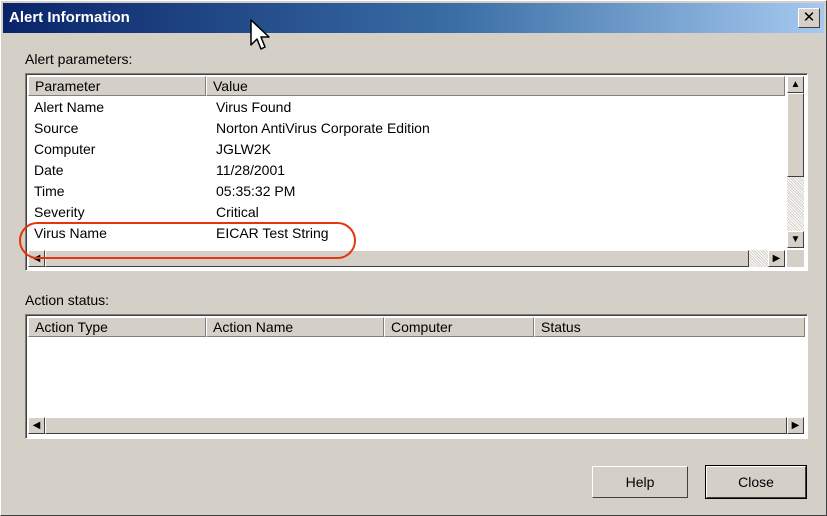 The image size is (827, 516). I want to click on value-cell: 11/28/2001, so click(251, 170).